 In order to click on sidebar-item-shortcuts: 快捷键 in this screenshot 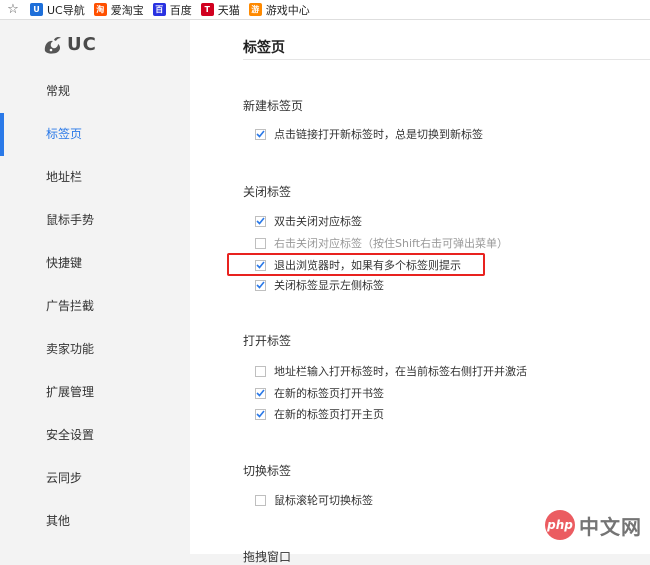, I will do `click(95, 263)`.